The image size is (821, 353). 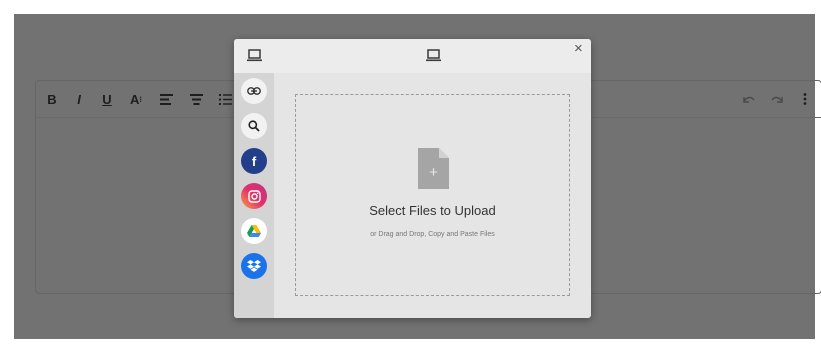 I want to click on more-options-button, so click(x=805, y=99).